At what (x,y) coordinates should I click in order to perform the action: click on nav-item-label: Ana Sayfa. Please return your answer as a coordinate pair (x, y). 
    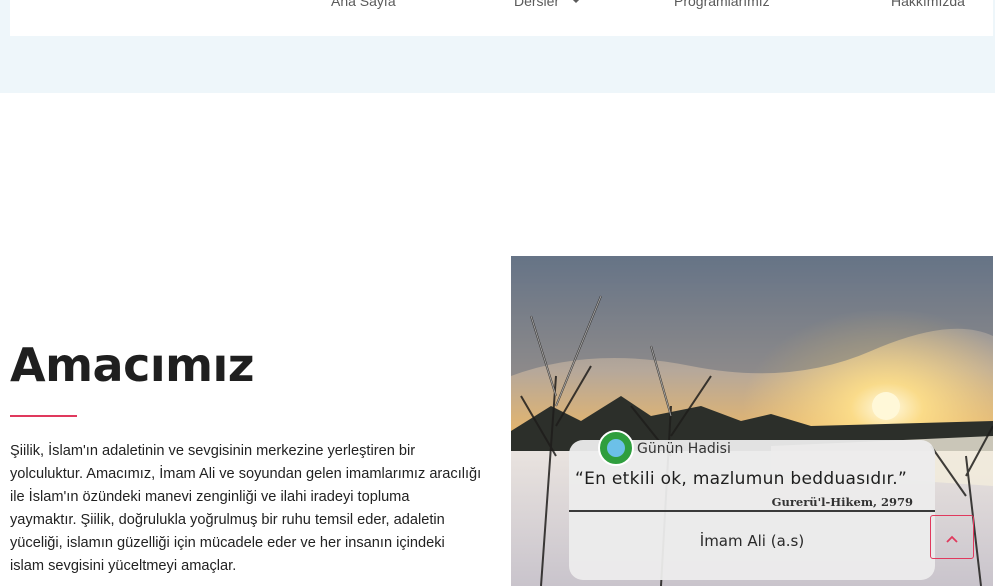
    Looking at the image, I should click on (363, 4).